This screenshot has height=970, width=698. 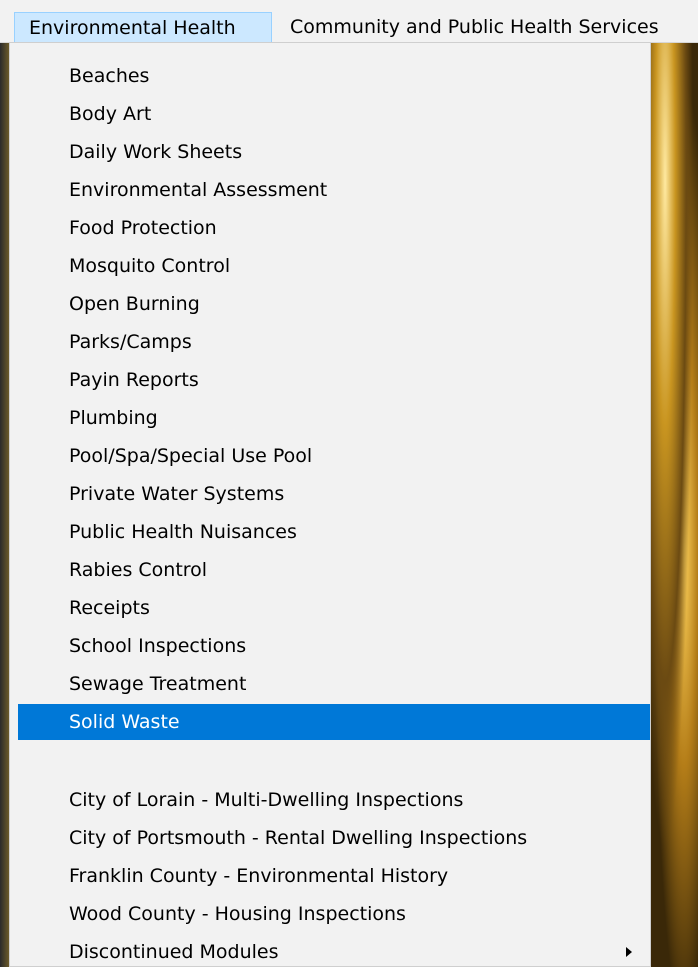 What do you see at coordinates (674, 505) in the screenshot?
I see `background-image` at bounding box center [674, 505].